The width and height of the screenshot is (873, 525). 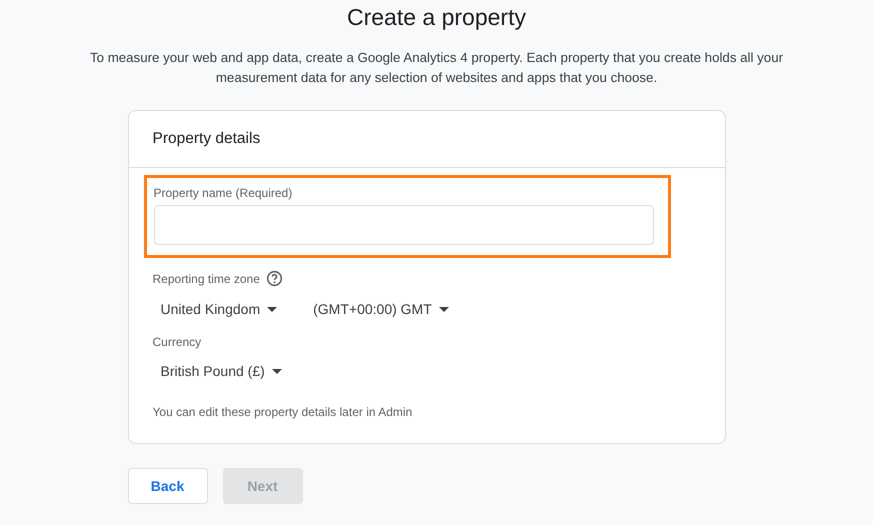 What do you see at coordinates (177, 342) in the screenshot?
I see `field-label: Currency` at bounding box center [177, 342].